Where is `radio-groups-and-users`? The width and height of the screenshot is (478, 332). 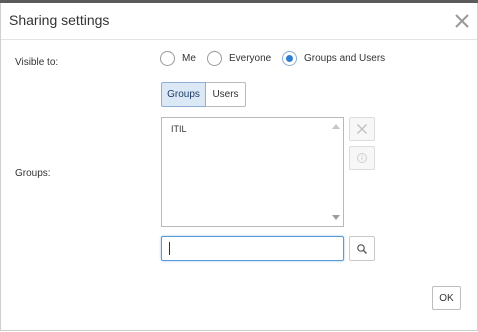
radio-groups-and-users is located at coordinates (289, 58).